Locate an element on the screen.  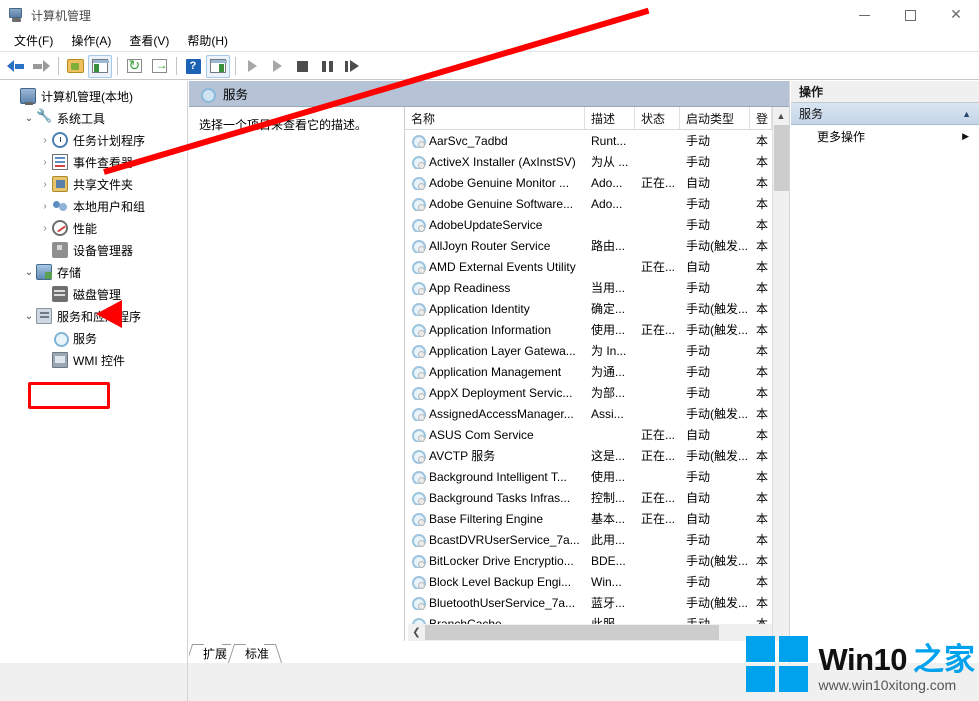
table-row: AppX Deployment Servic... 为部... 手动 本 is located at coordinates (597, 392).